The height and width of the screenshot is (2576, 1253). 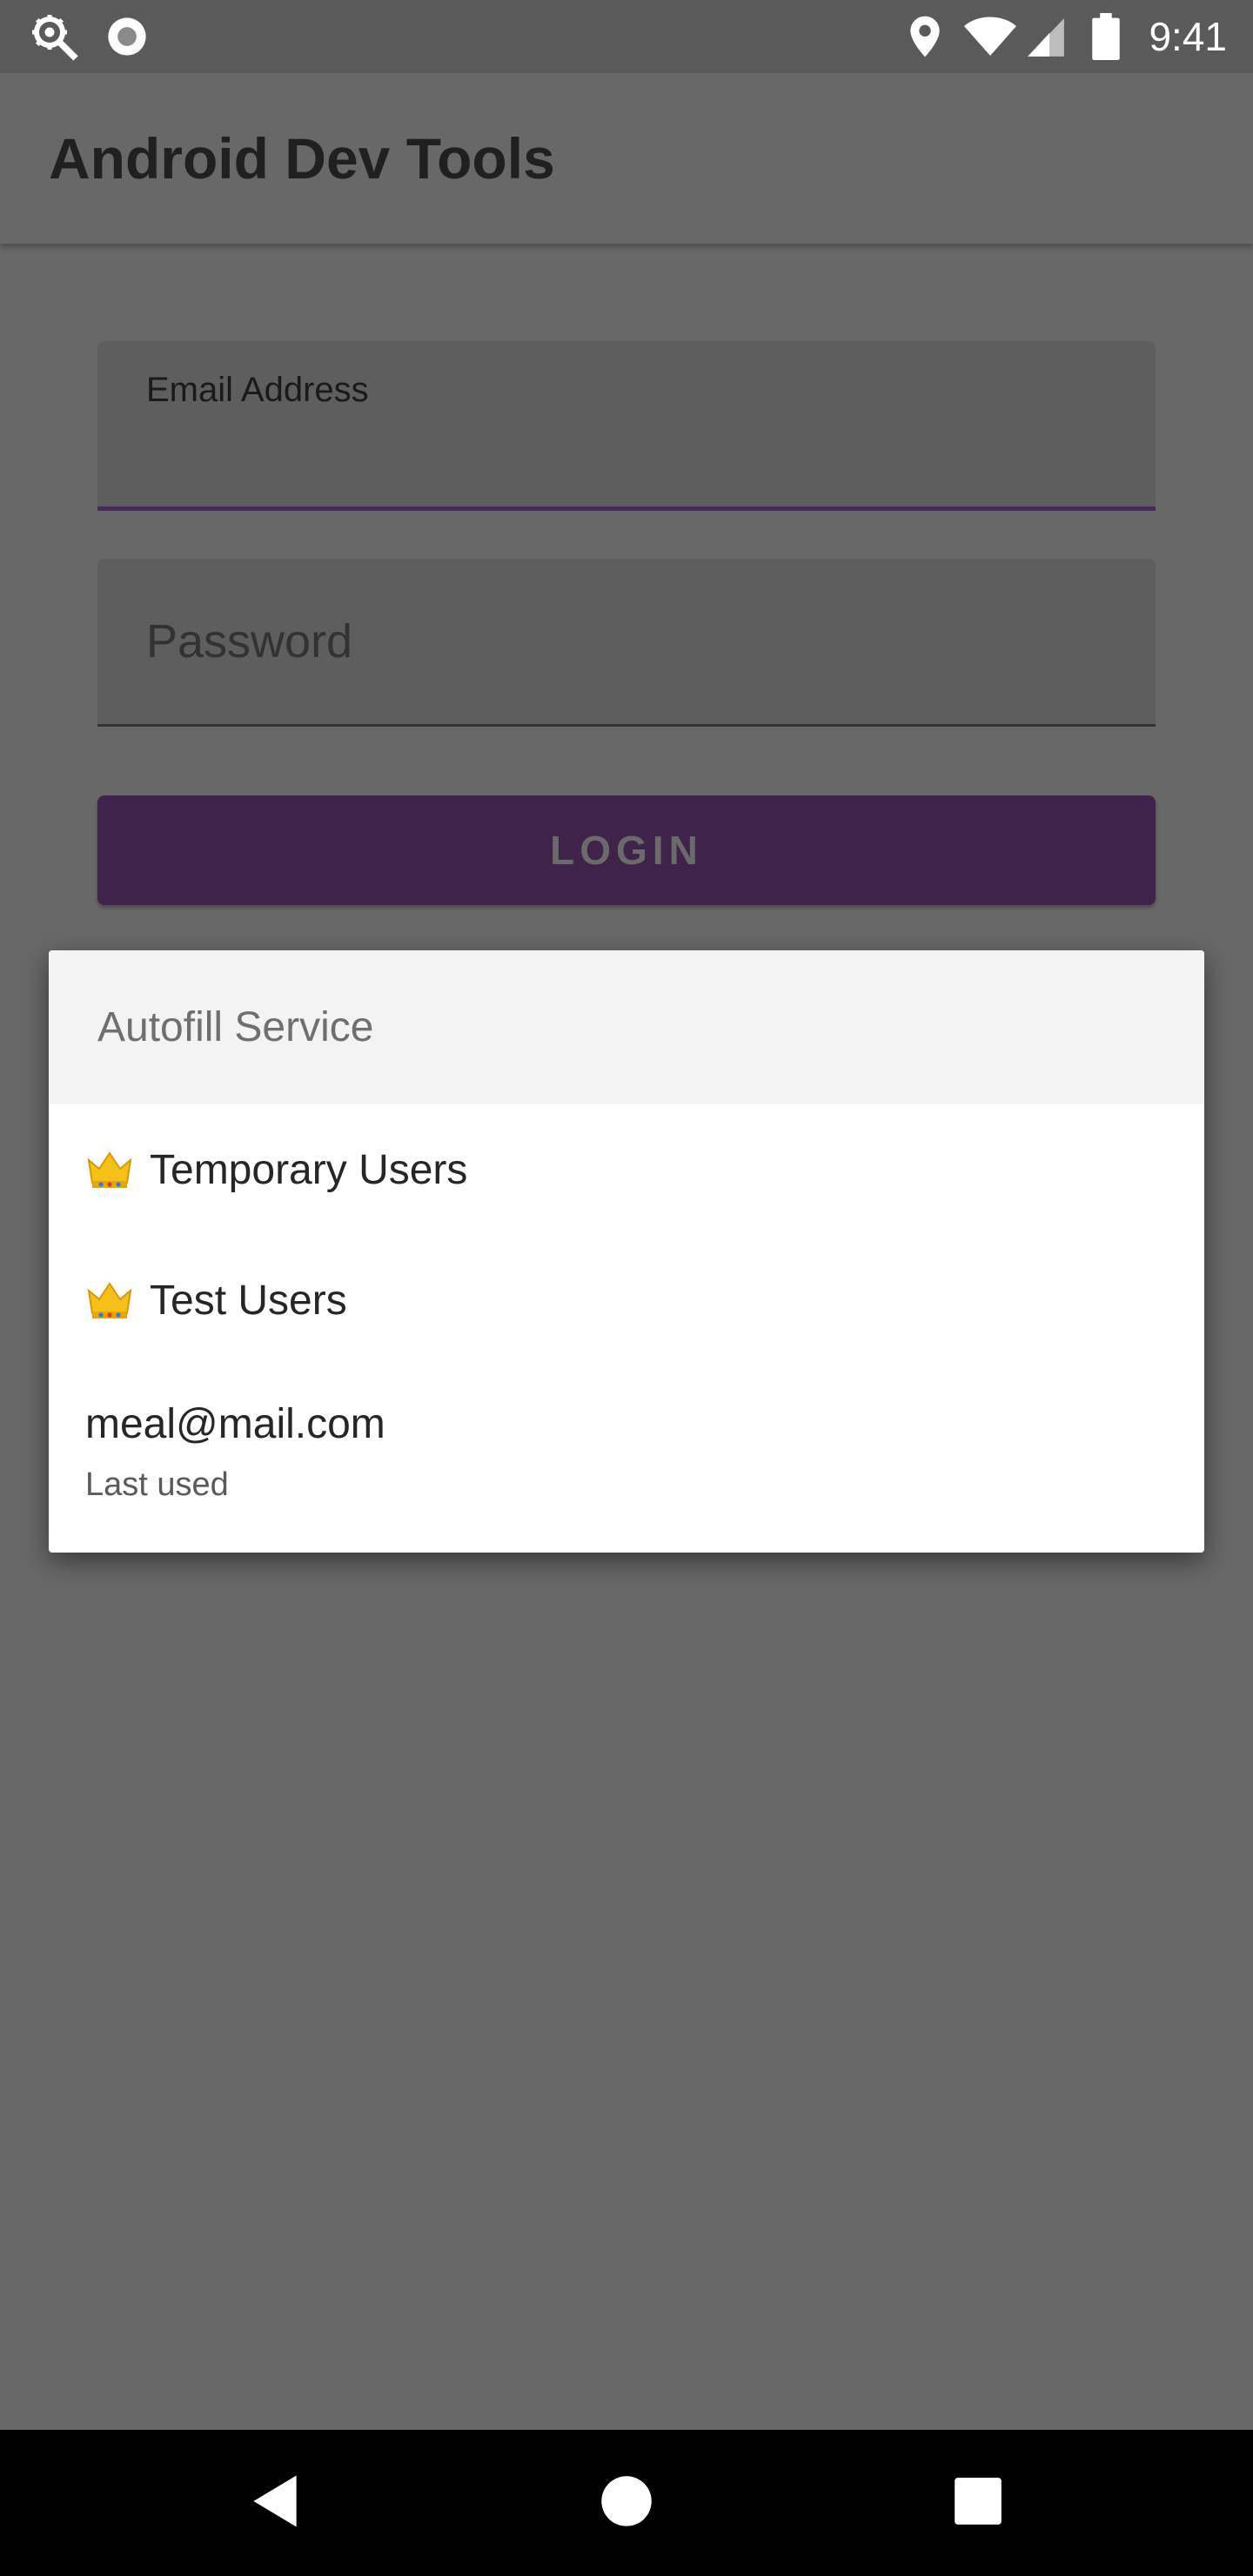 I want to click on home-icon, so click(x=626, y=2504).